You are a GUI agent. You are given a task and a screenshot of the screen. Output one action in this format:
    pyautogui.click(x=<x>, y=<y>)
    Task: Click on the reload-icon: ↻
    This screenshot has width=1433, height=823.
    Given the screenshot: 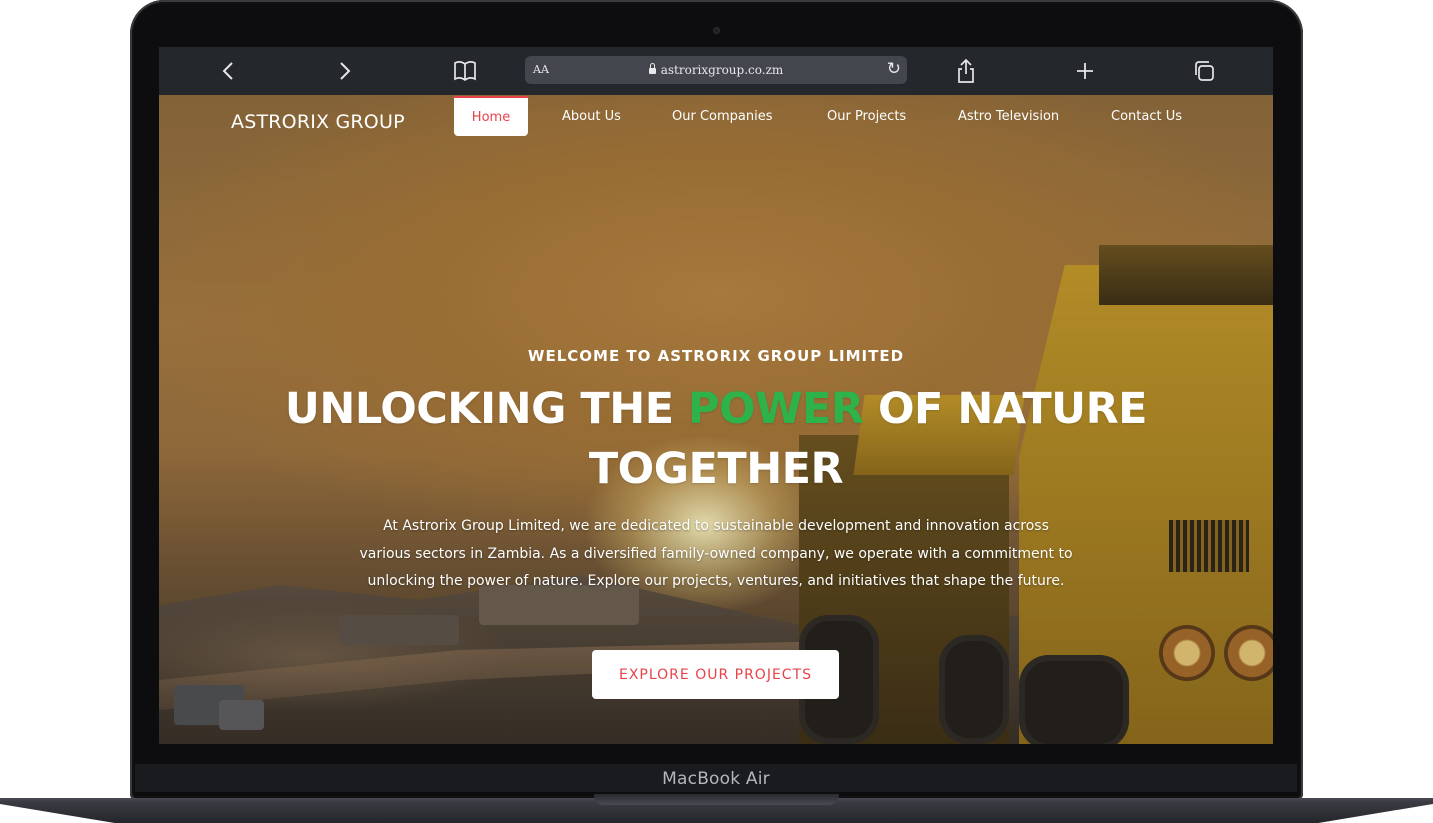 What is the action you would take?
    pyautogui.click(x=894, y=69)
    